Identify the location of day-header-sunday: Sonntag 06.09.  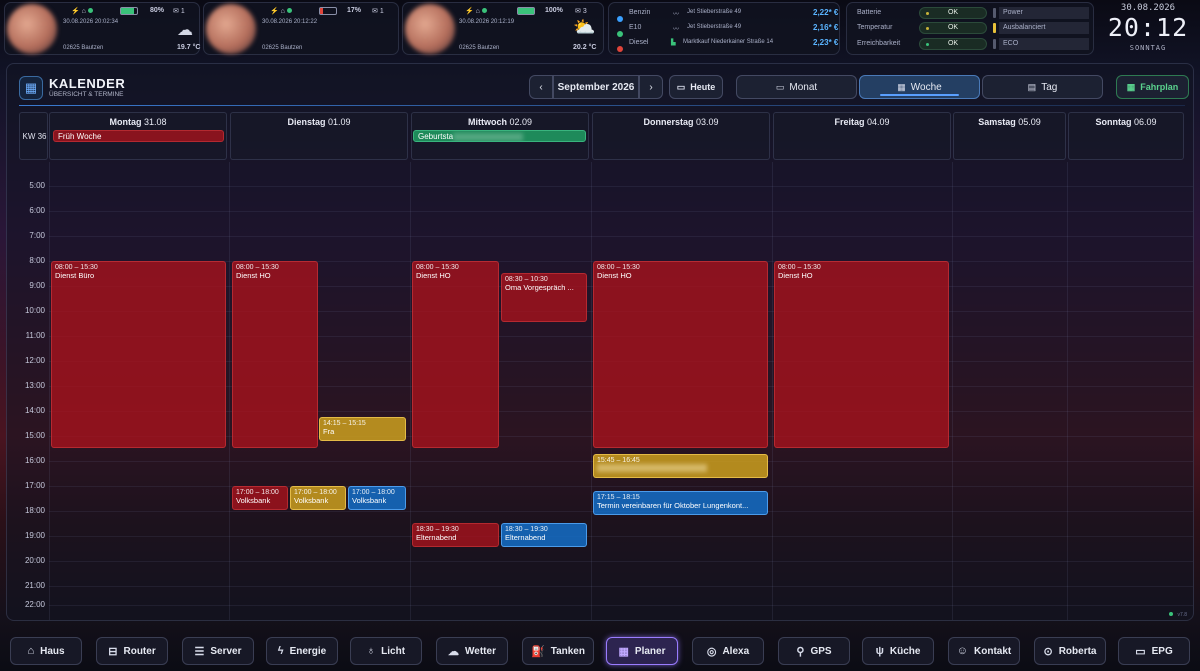
(1126, 136).